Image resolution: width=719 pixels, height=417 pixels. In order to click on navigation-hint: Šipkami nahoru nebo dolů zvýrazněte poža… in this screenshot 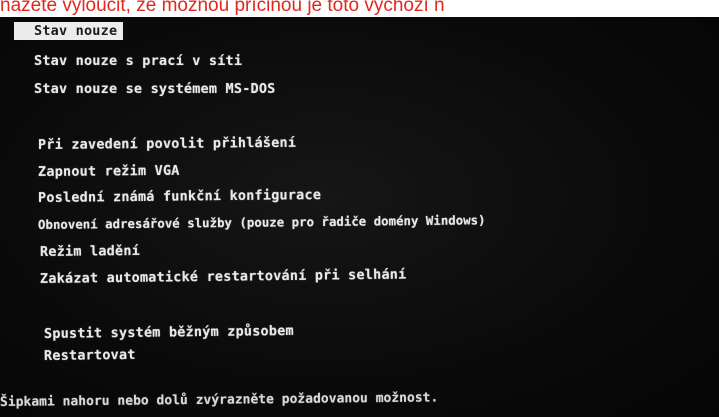, I will do `click(219, 400)`.